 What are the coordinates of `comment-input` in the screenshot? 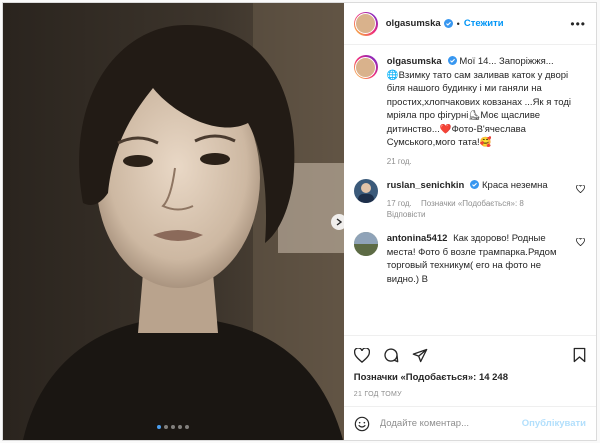 It's located at (445, 423).